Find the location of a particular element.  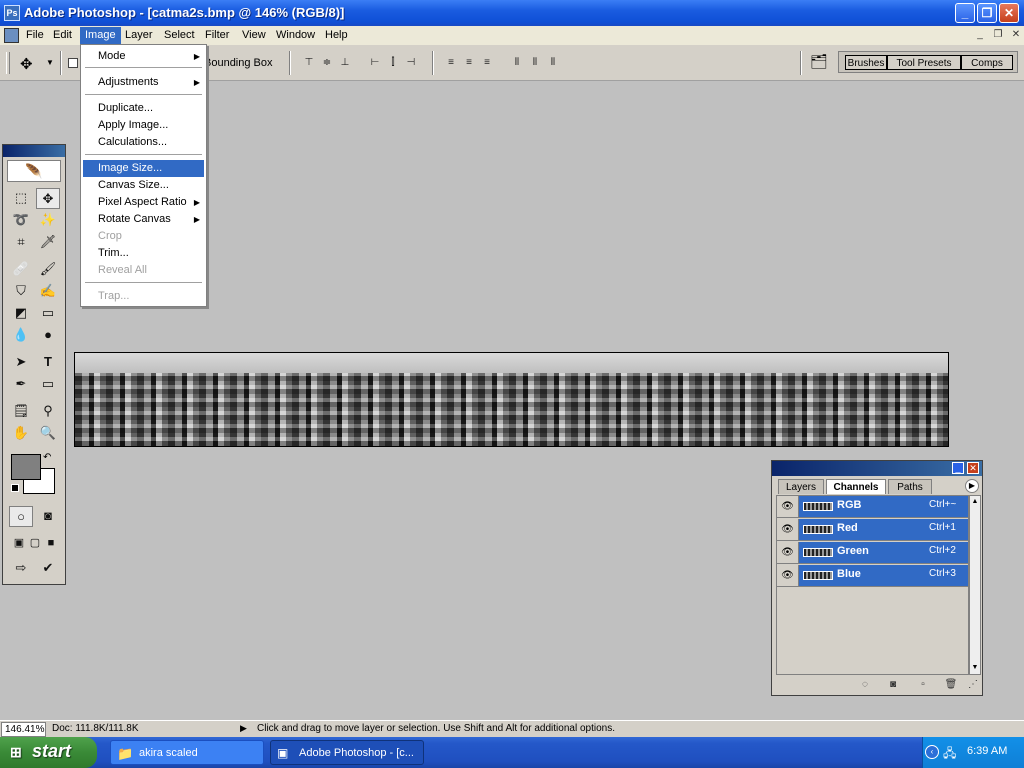

channels-scrollbar: ▲ ▼ is located at coordinates (975, 585).